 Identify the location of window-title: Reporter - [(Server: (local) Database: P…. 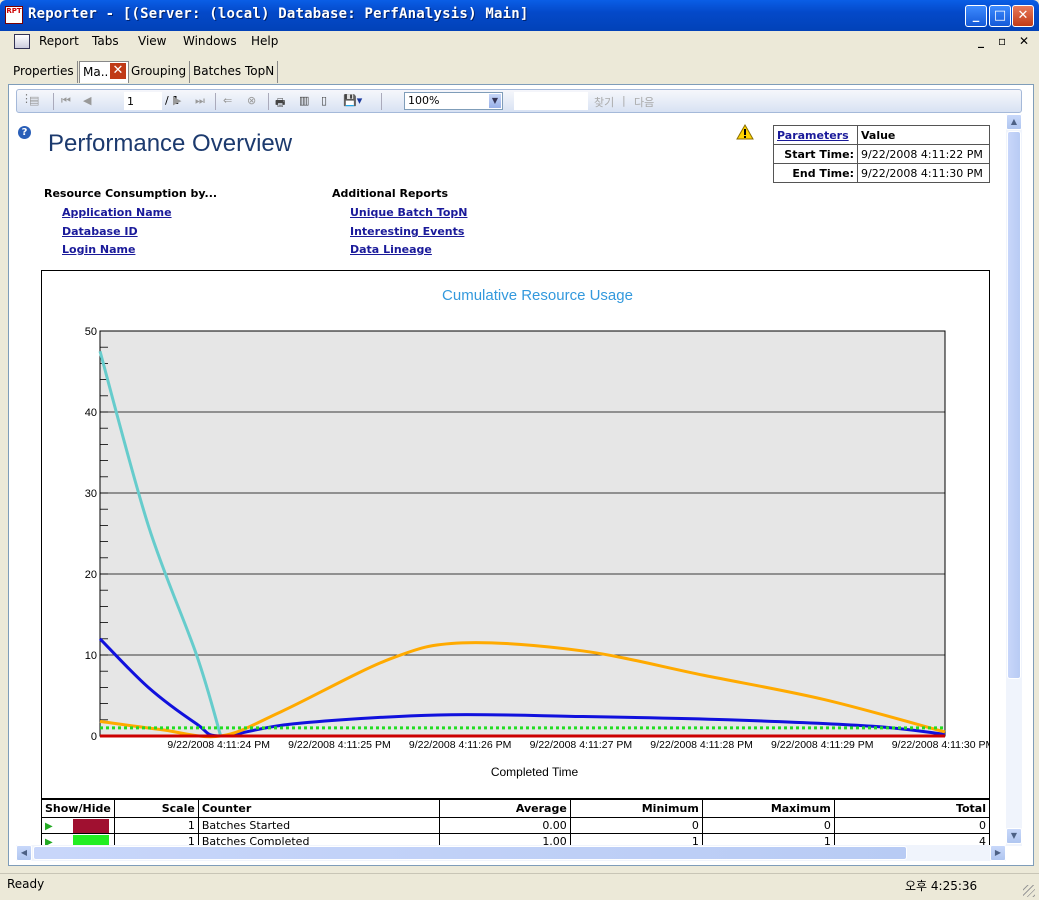
(278, 14).